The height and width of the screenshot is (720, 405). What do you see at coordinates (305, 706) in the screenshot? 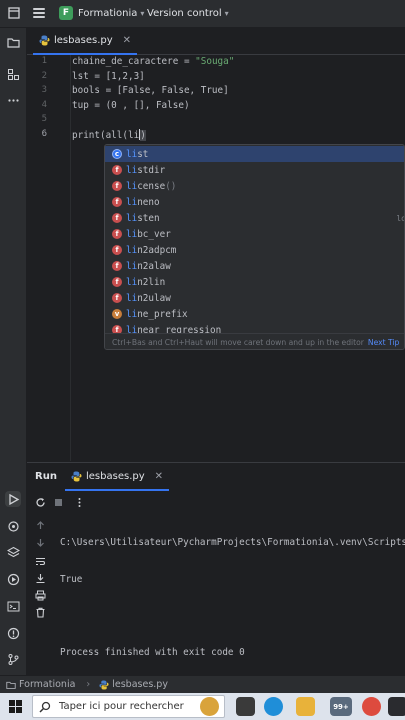
I see `file-explorer-icon` at bounding box center [305, 706].